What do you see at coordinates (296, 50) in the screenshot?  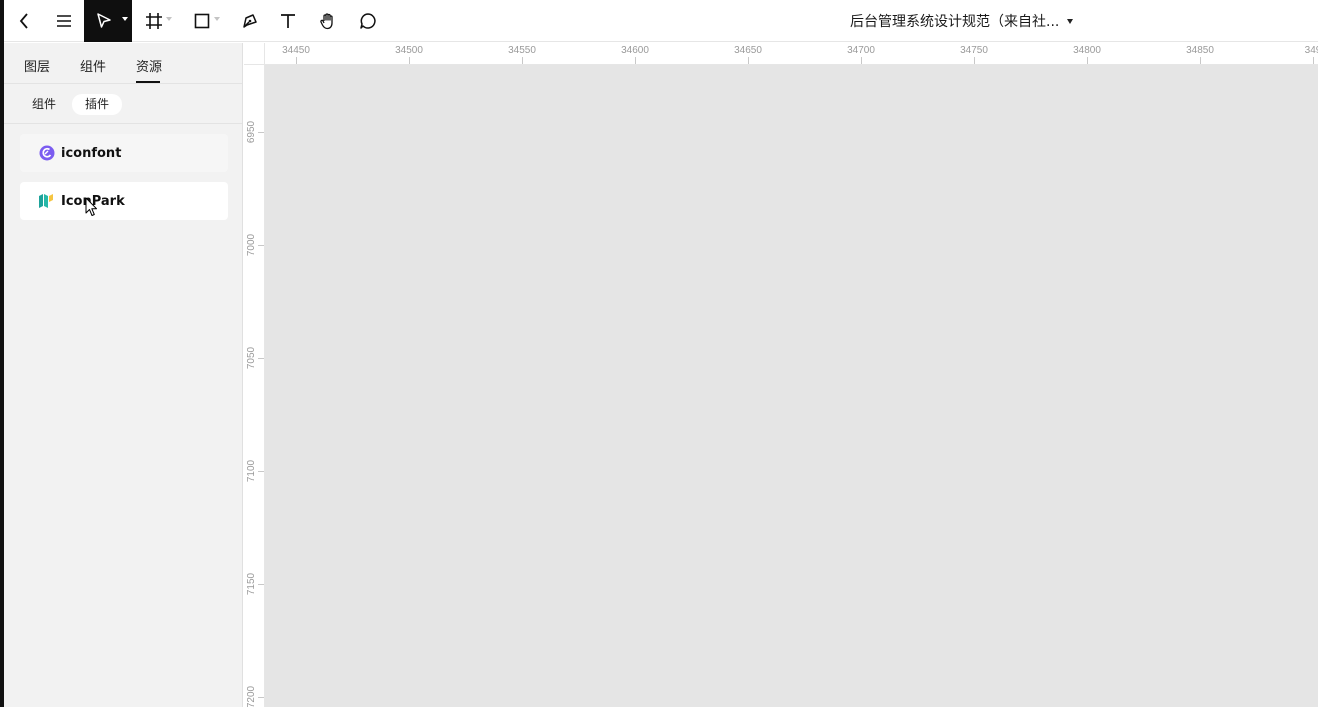 I see `ruler-tick-label: 34450` at bounding box center [296, 50].